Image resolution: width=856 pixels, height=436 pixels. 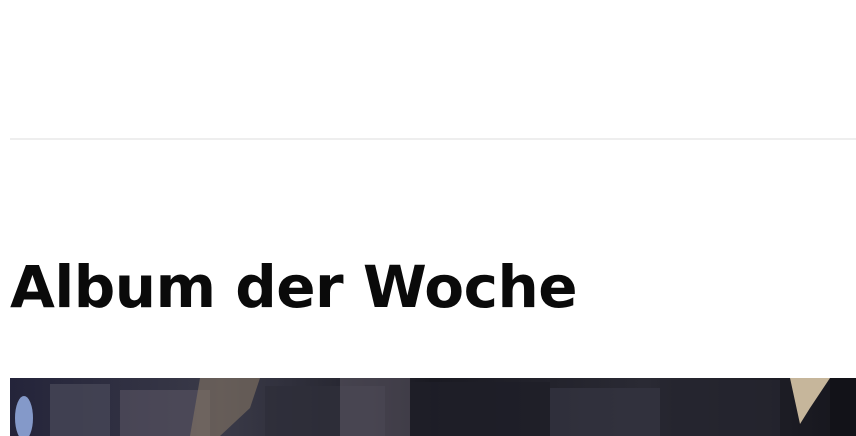 I want to click on divider-line, so click(x=433, y=139).